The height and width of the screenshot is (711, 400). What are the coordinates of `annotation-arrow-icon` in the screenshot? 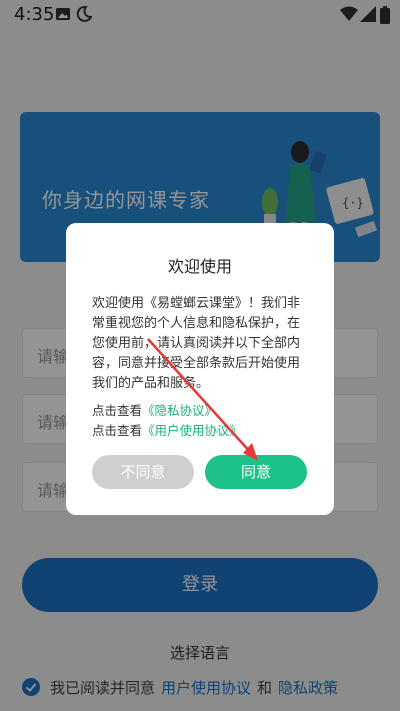 It's located at (202, 399).